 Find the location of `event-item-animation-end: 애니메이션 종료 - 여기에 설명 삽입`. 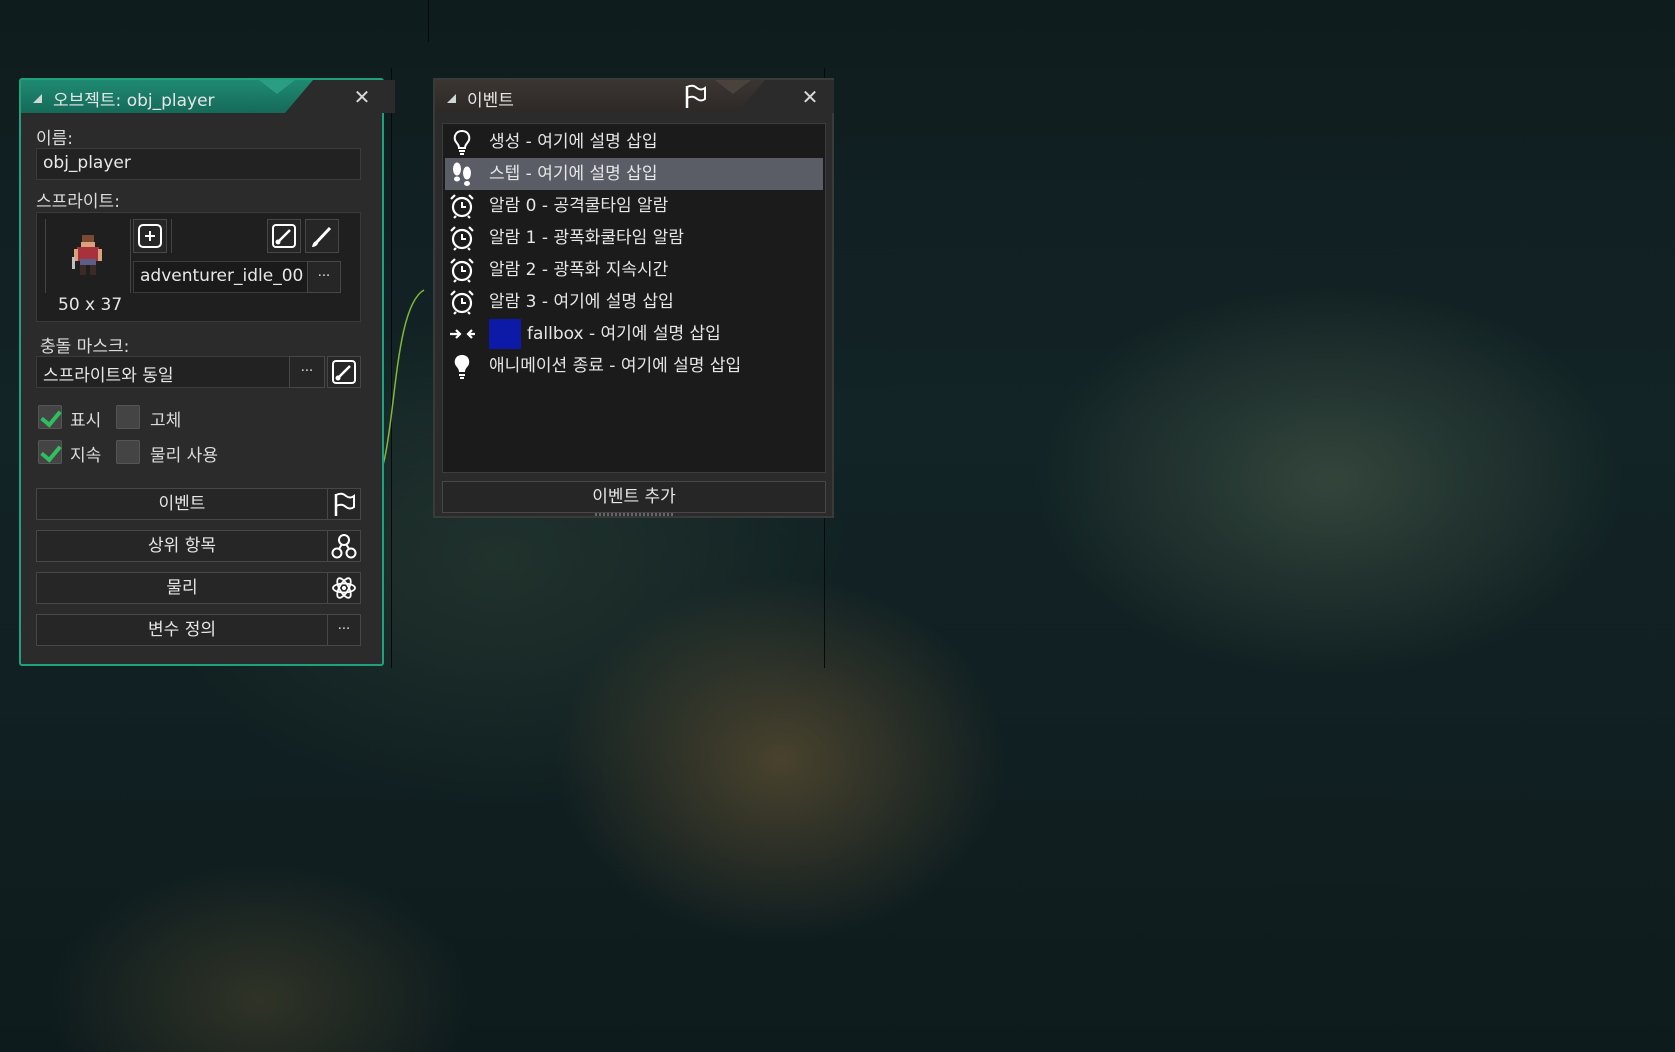

event-item-animation-end: 애니메이션 종료 - 여기에 설명 삽입 is located at coordinates (634, 366).